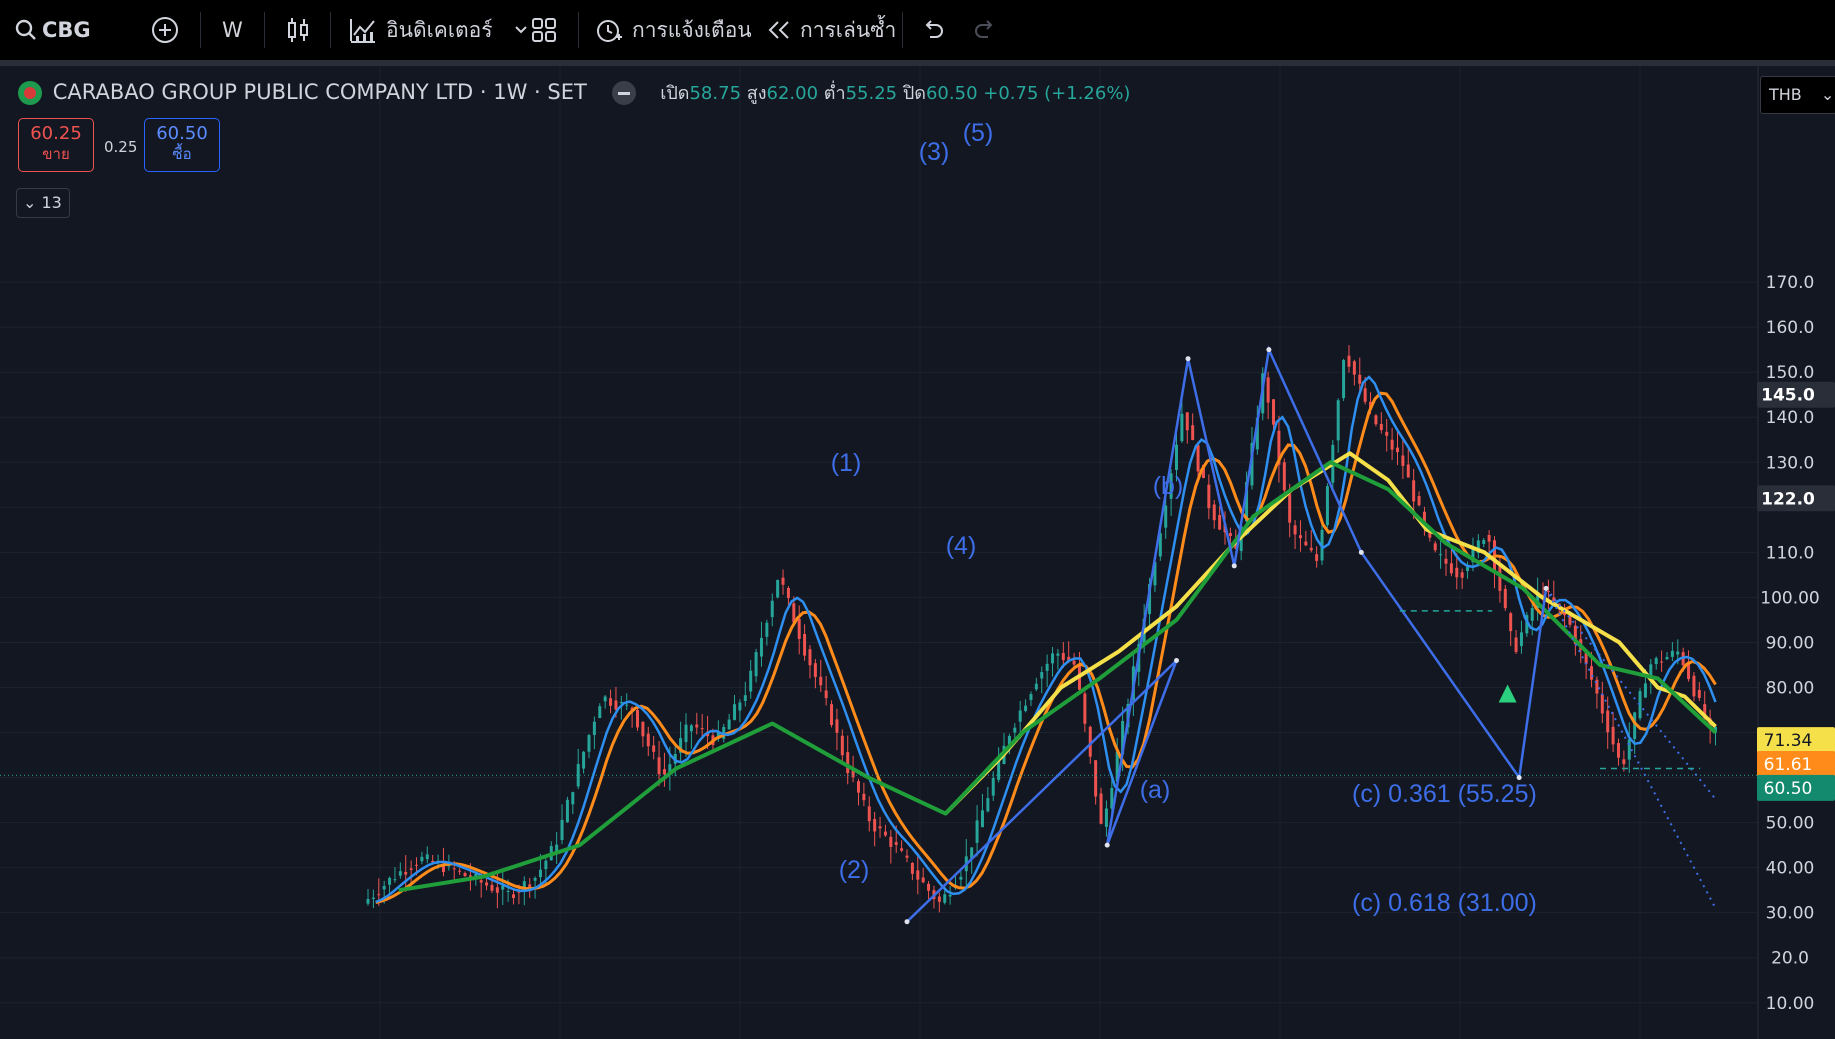 This screenshot has height=1039, width=1835. I want to click on price-axis-tick: 90.00, so click(1790, 643).